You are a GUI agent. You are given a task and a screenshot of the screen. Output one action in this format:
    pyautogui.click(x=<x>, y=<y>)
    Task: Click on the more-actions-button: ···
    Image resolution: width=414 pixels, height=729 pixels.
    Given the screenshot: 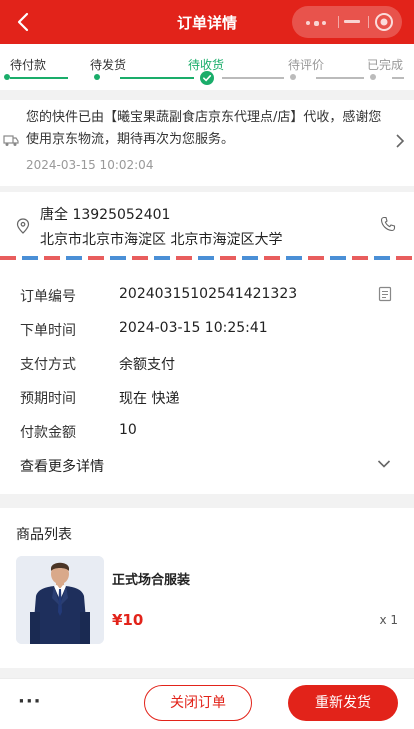 What is the action you would take?
    pyautogui.click(x=30, y=701)
    